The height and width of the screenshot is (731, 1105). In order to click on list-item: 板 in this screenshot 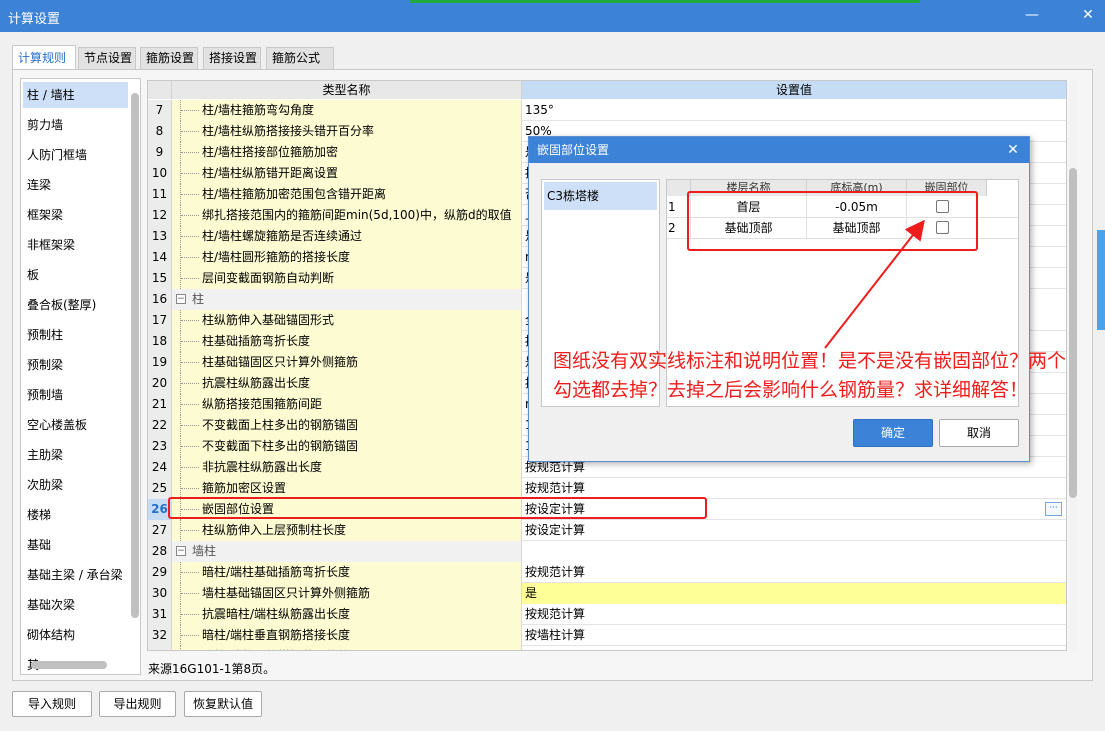, I will do `click(75, 275)`.